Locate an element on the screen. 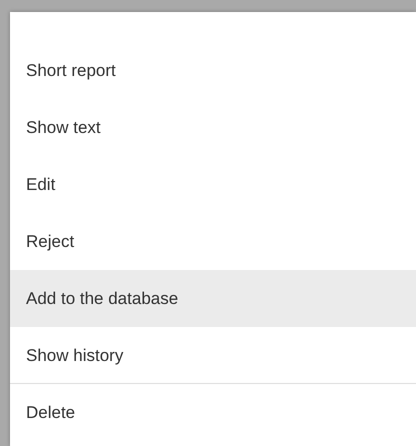 The width and height of the screenshot is (416, 446). menu-item: Delete is located at coordinates (213, 412).